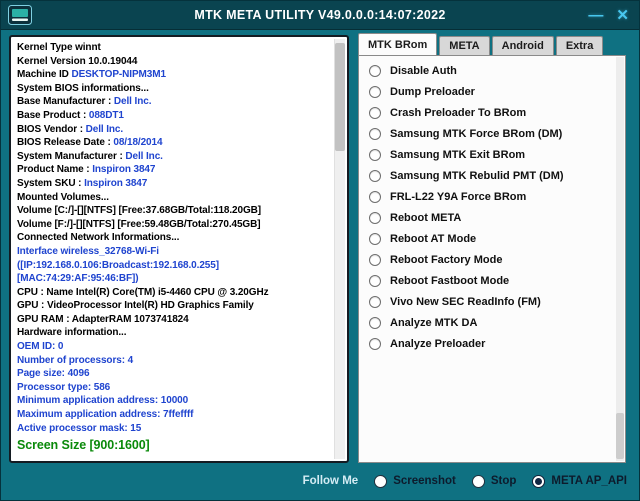 This screenshot has width=640, height=501. What do you see at coordinates (70, 129) in the screenshot?
I see `info-line: BIOS Vendor : Dell Inc.` at bounding box center [70, 129].